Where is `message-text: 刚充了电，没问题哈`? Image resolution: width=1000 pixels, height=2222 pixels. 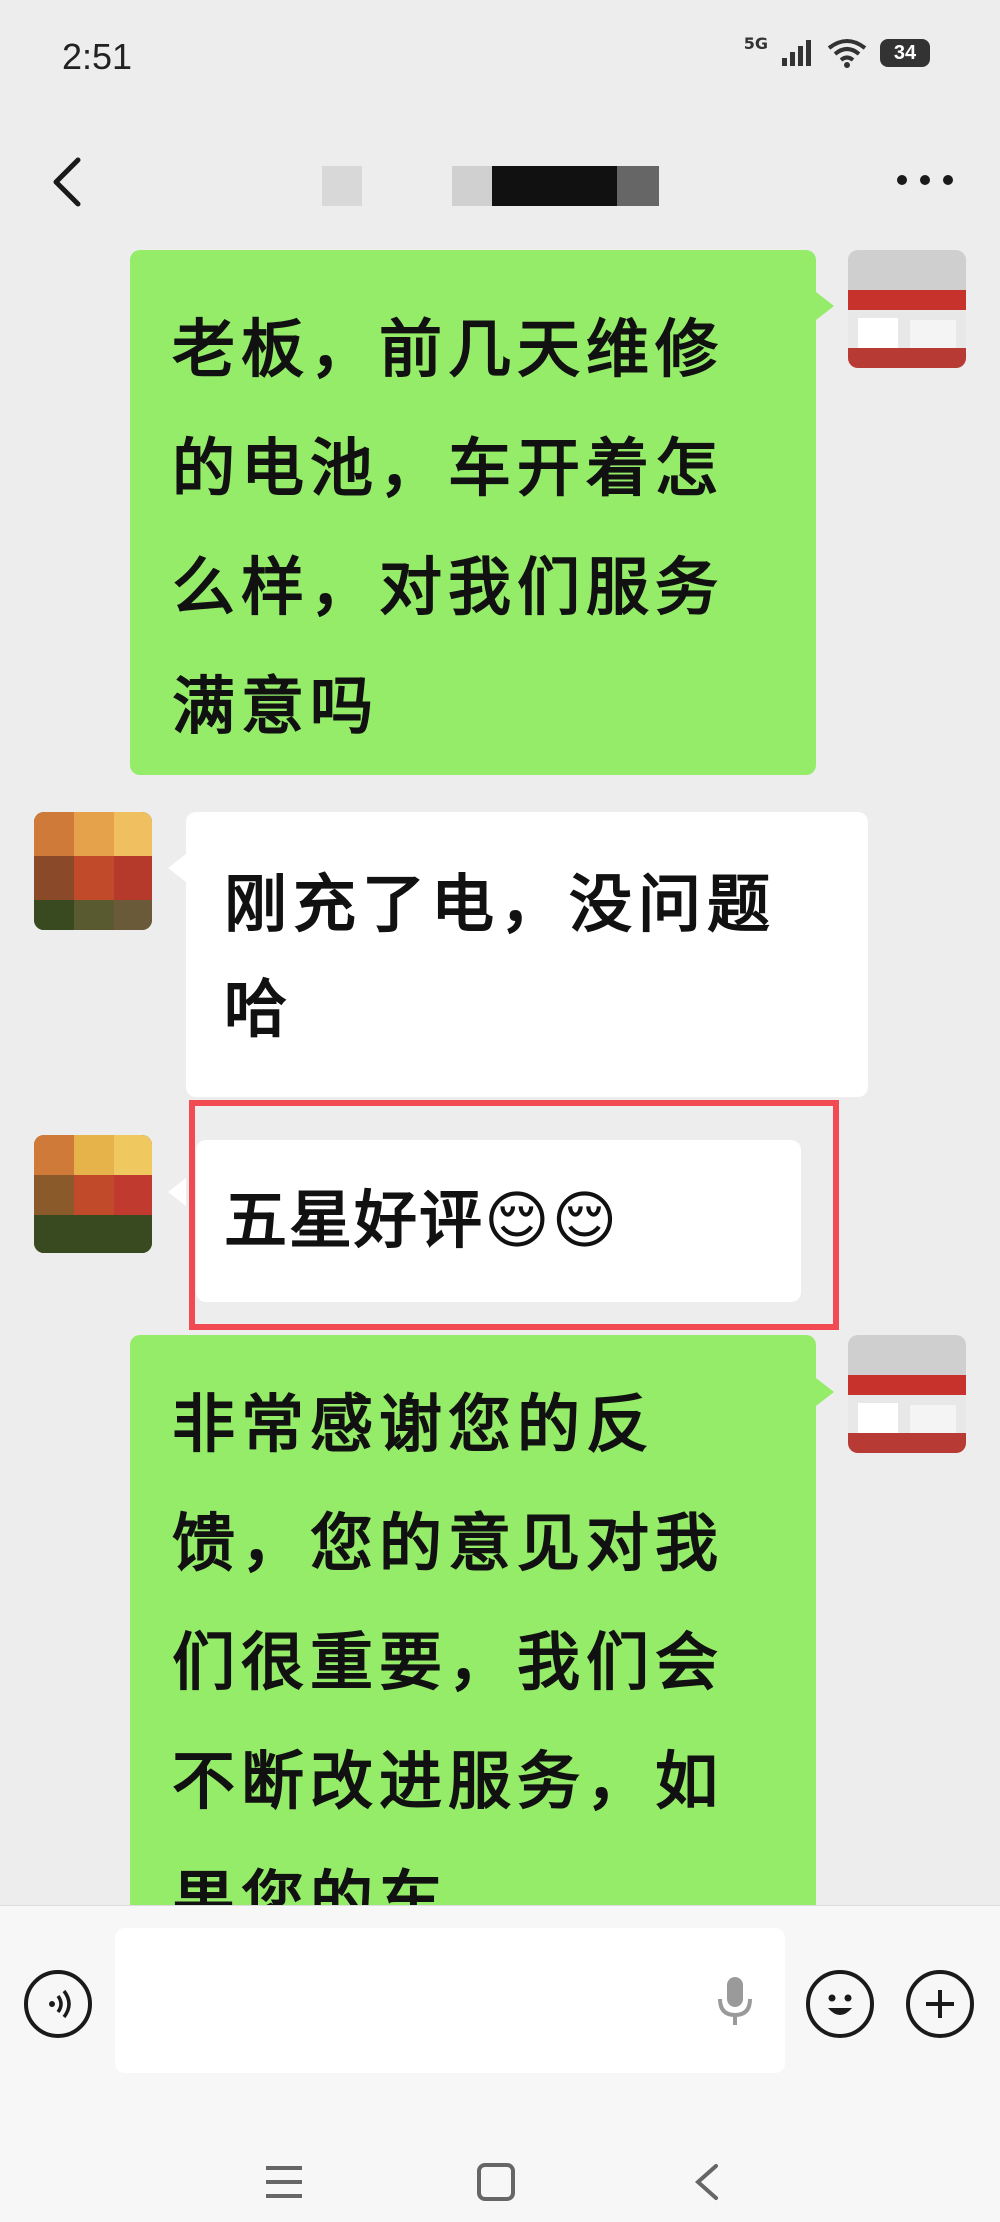
message-text: 刚充了电，没问题哈 is located at coordinates (500, 957).